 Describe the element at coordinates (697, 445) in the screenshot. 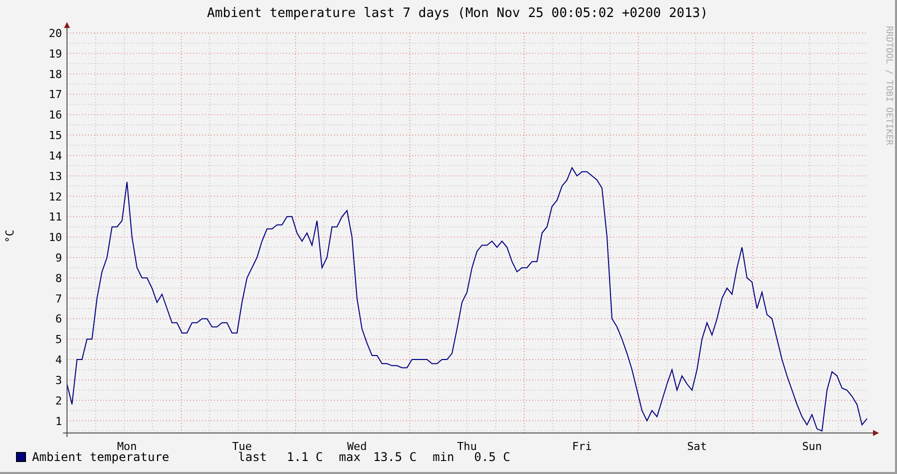

I see `x-tick-label: Sat` at that location.